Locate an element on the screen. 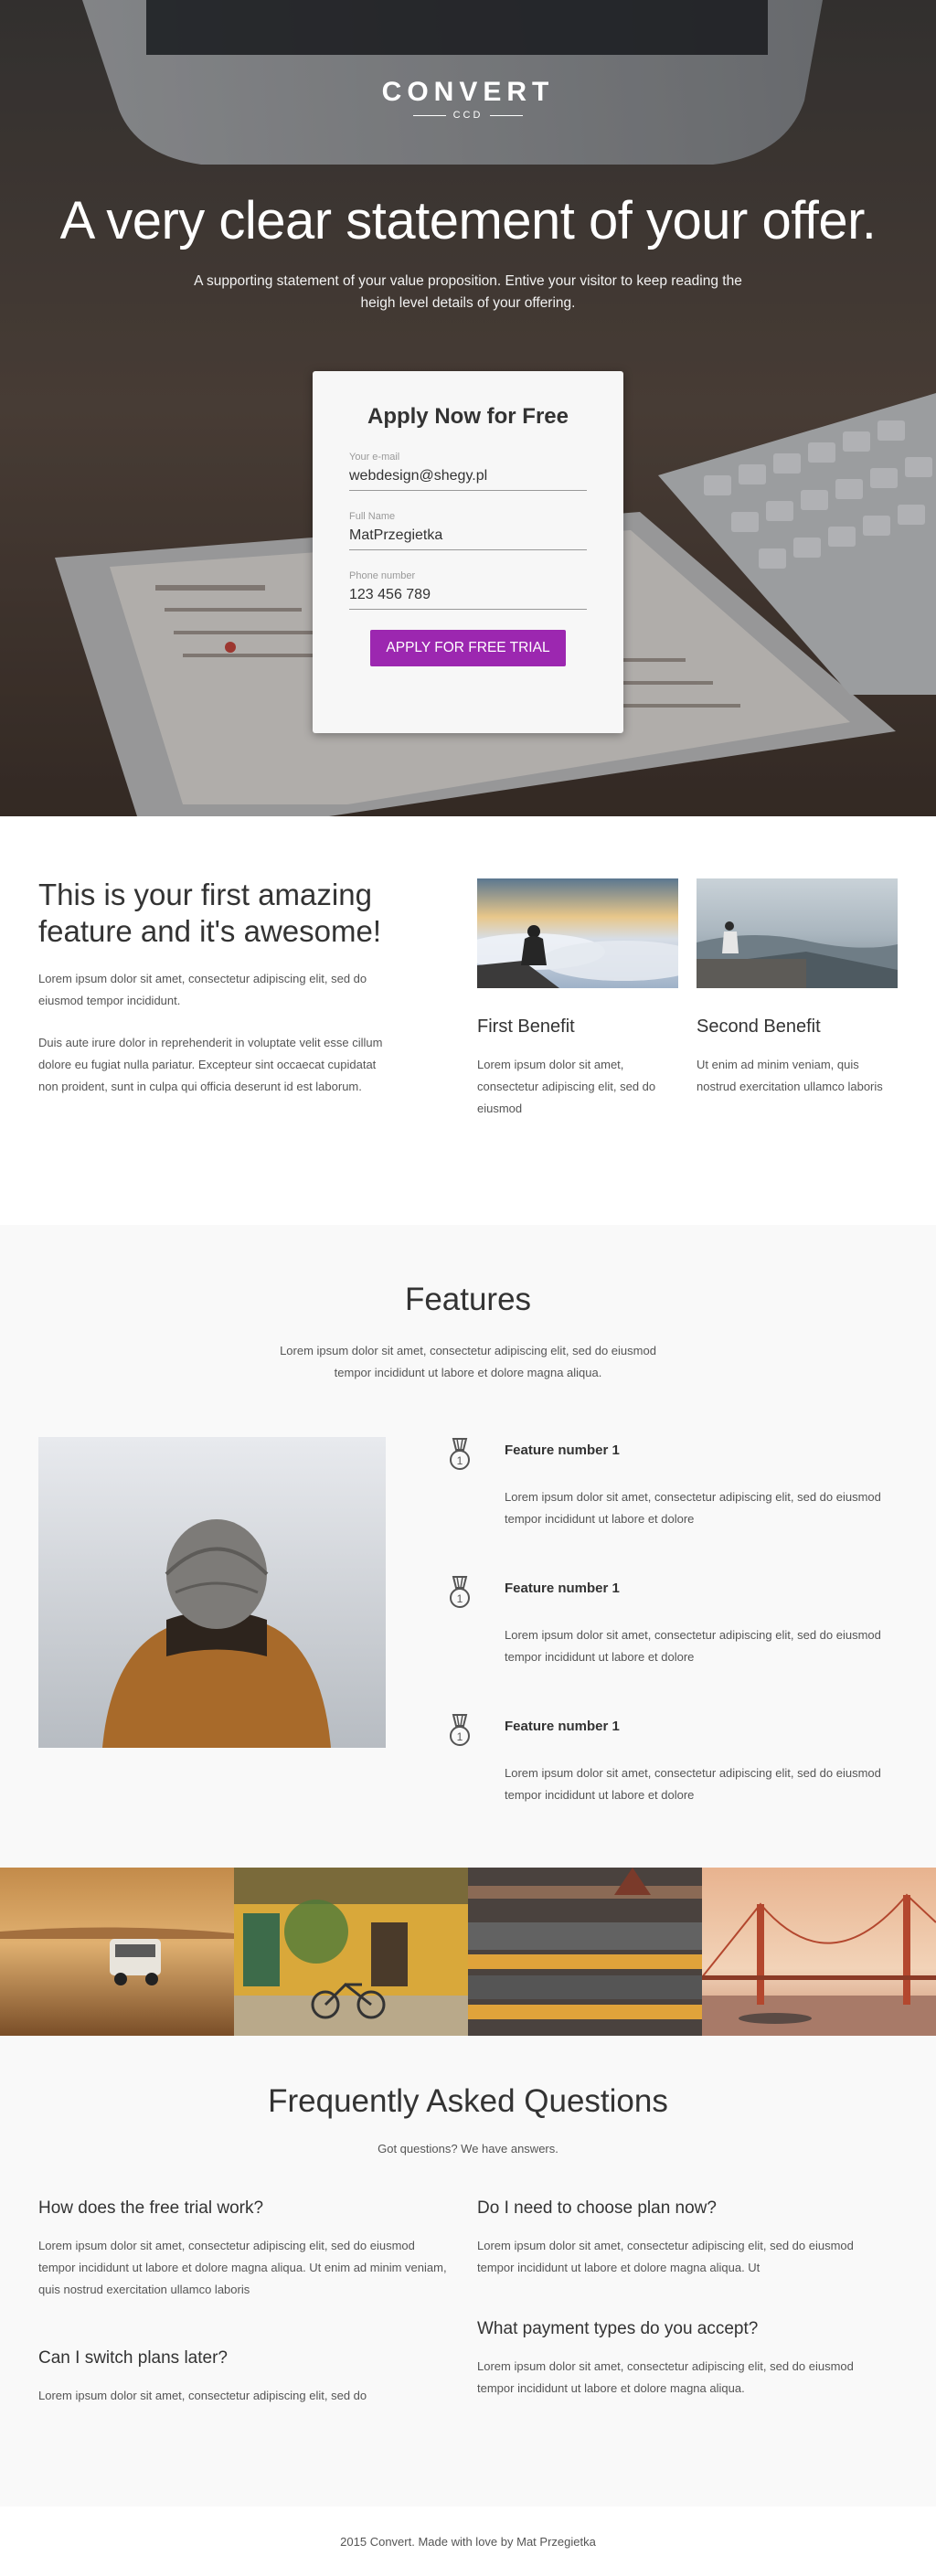 This screenshot has width=936, height=2576. logo-wordmark: CONVERT is located at coordinates (468, 92).